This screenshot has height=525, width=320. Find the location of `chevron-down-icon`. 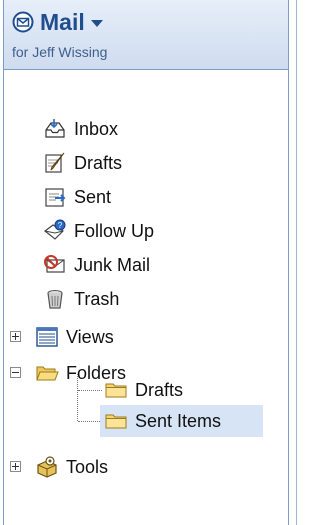

chevron-down-icon is located at coordinates (96, 23).